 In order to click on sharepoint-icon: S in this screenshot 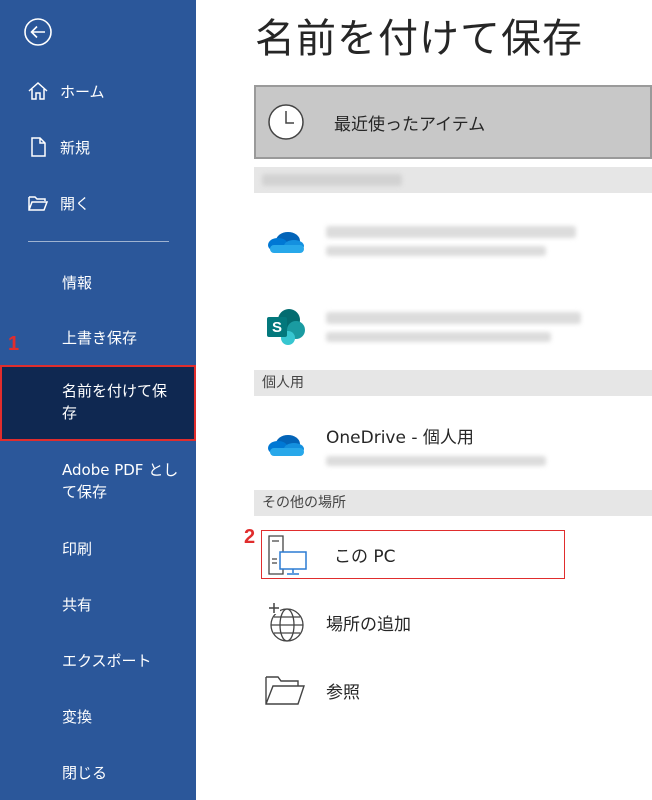, I will do `click(285, 327)`.